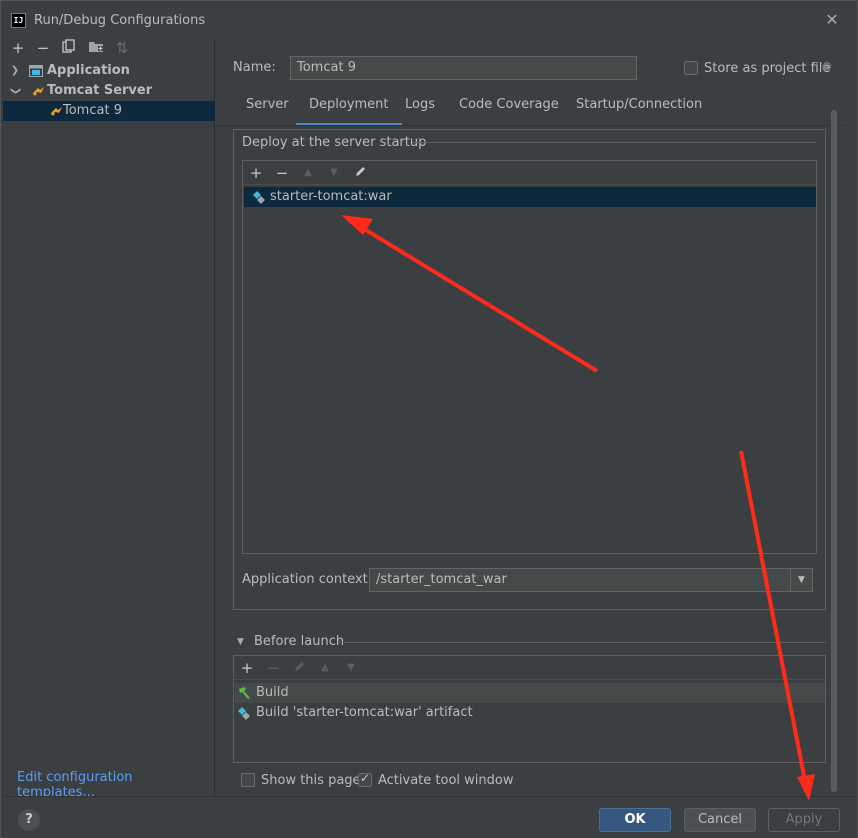 This screenshot has height=838, width=858. Describe the element at coordinates (470, 294) in the screenshot. I see `arrow-to-artifact` at that location.